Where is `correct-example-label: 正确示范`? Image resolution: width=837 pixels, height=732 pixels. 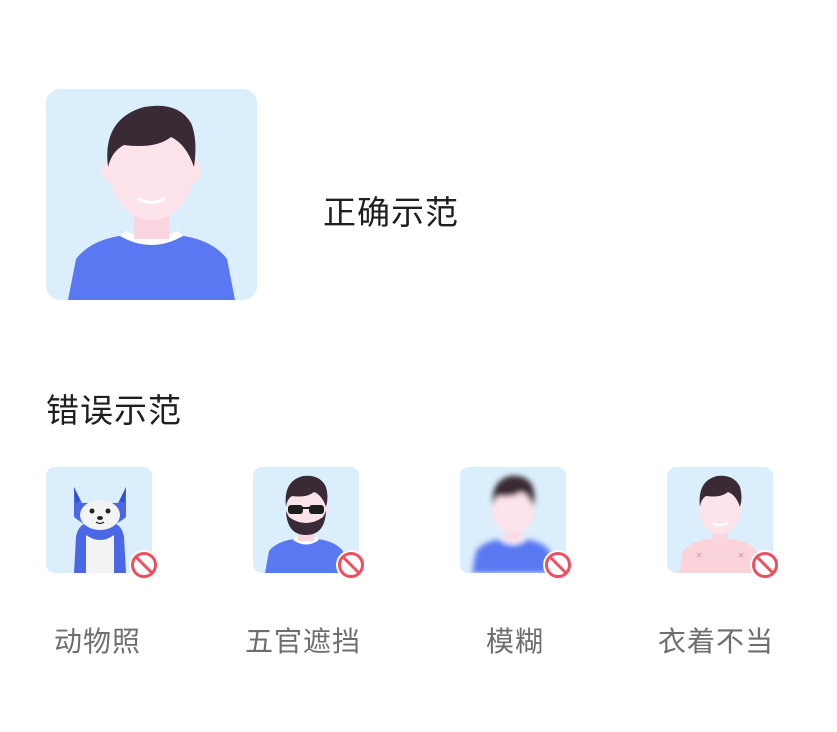 correct-example-label: 正确示范 is located at coordinates (391, 212).